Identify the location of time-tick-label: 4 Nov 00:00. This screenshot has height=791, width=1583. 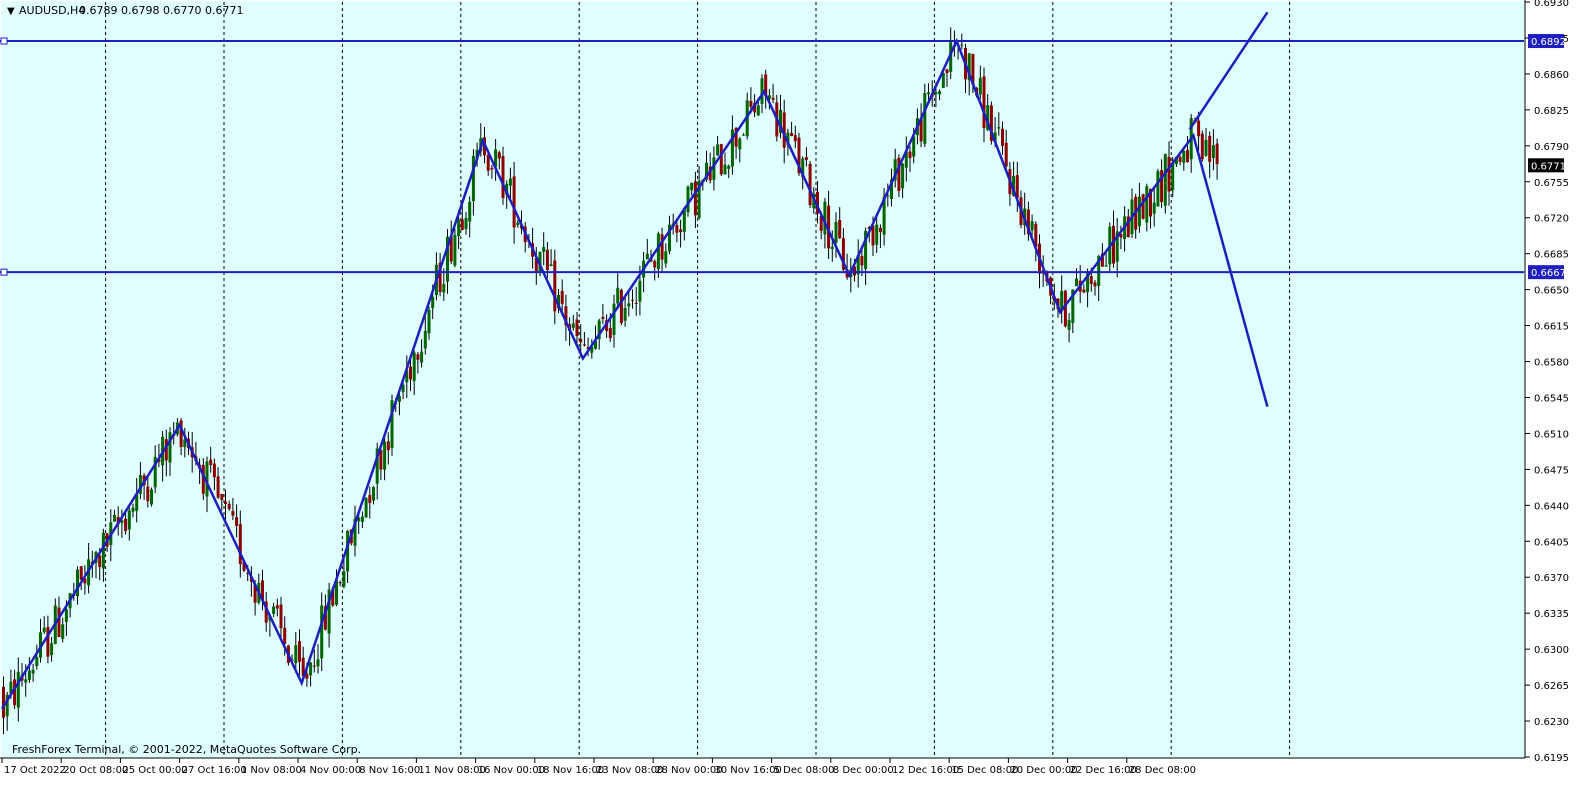
(330, 770).